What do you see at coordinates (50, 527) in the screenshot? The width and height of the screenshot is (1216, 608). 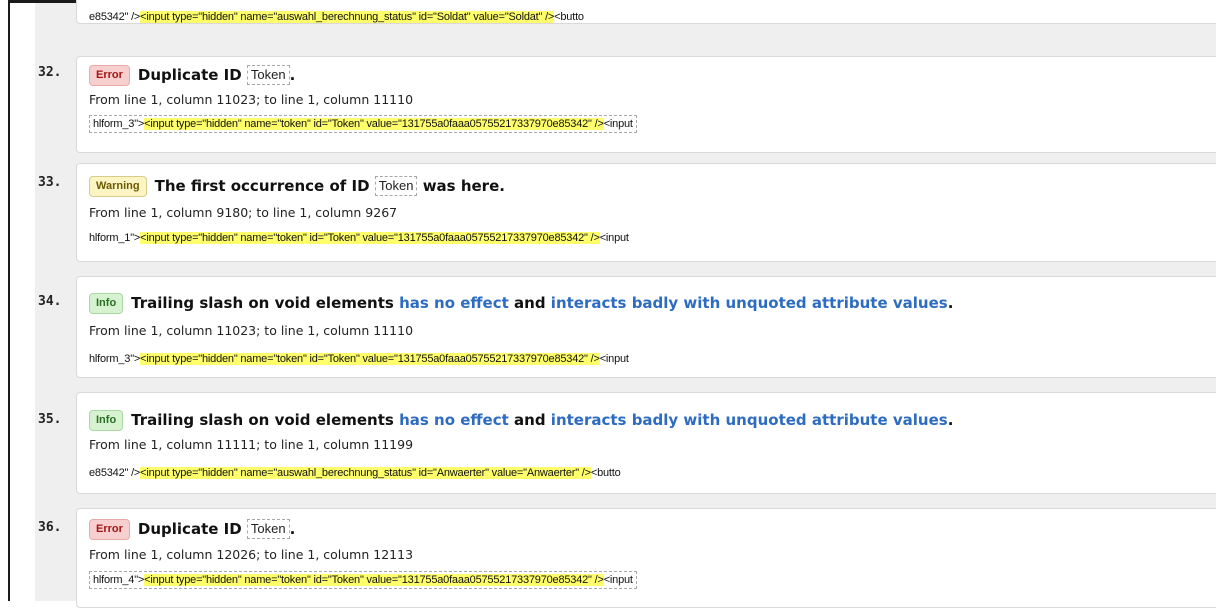 I see `message-number: 36.` at bounding box center [50, 527].